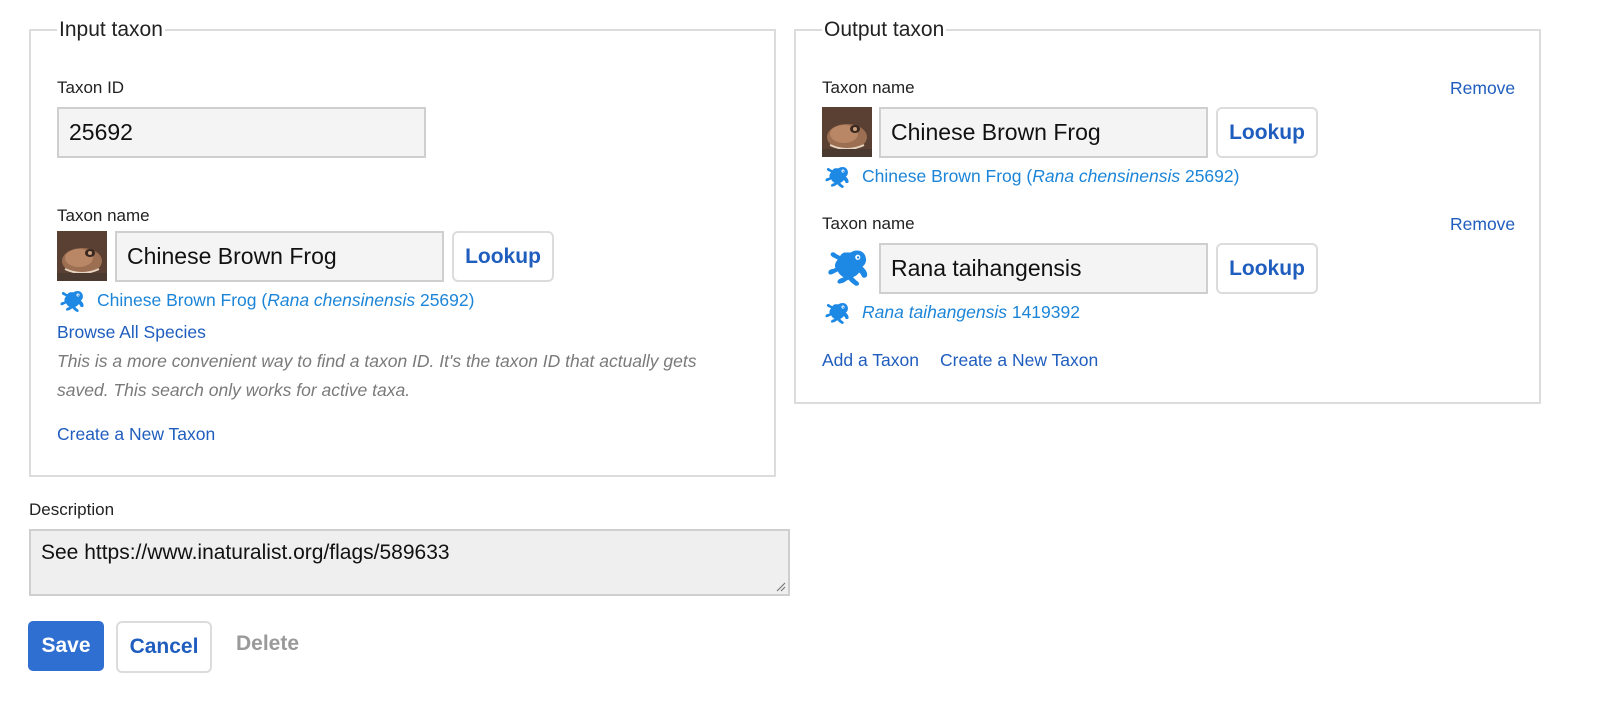 The width and height of the screenshot is (1600, 708). What do you see at coordinates (996, 132) in the screenshot?
I see `output-taxon-name-value: Chinese Brown Frog` at bounding box center [996, 132].